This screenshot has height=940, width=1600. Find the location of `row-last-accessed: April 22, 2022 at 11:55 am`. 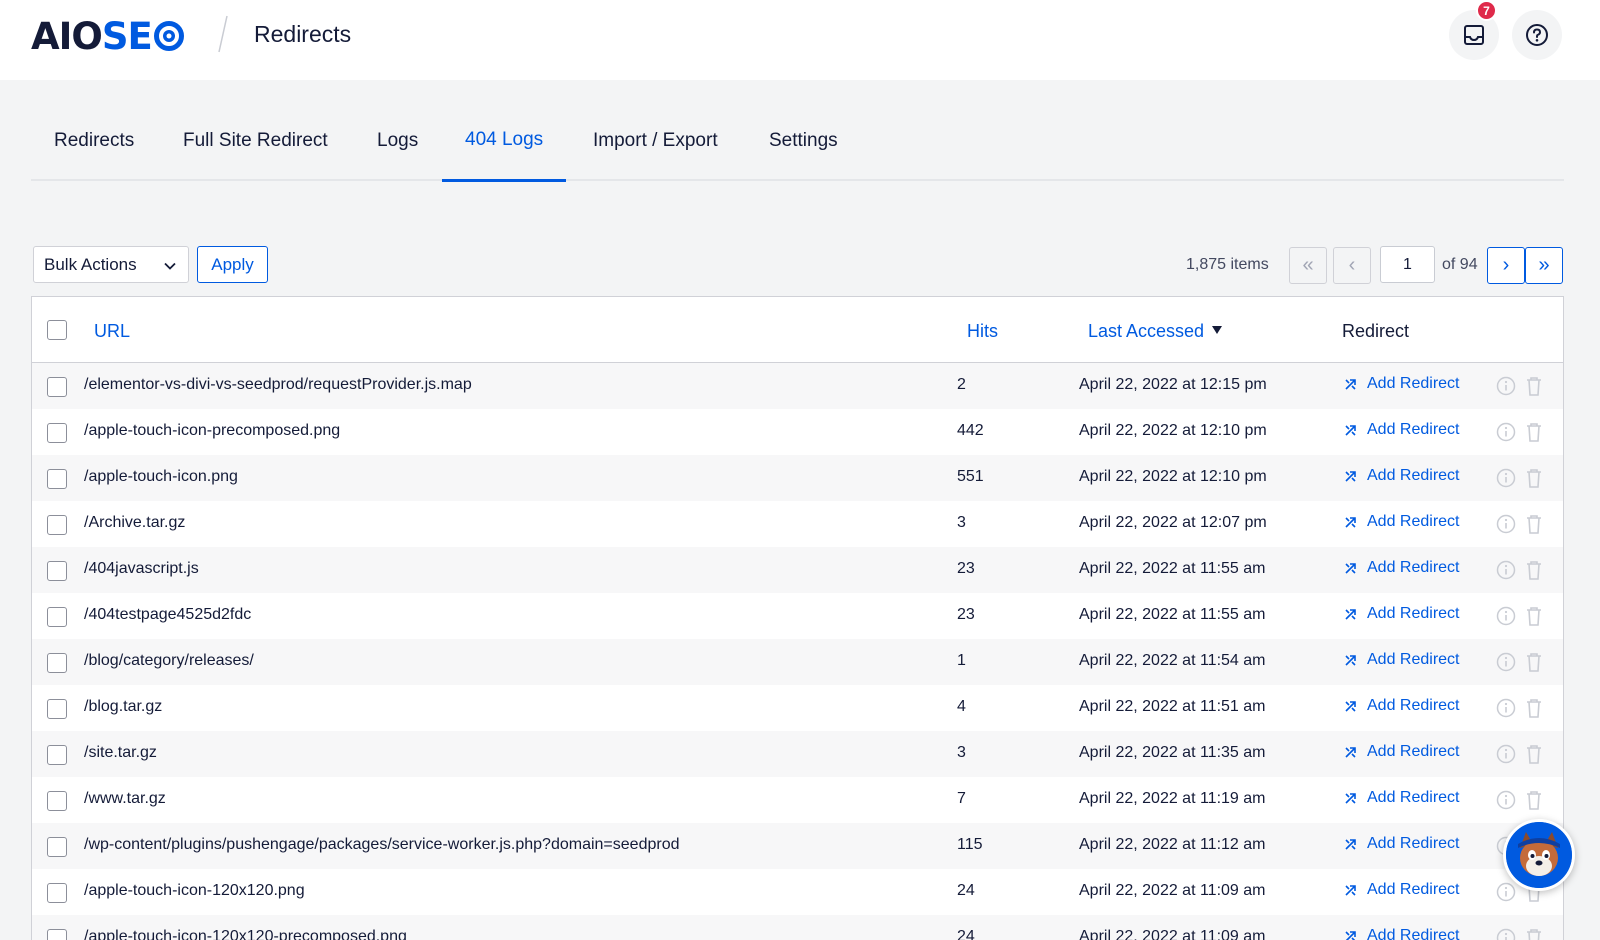

row-last-accessed: April 22, 2022 at 11:55 am is located at coordinates (1172, 614).